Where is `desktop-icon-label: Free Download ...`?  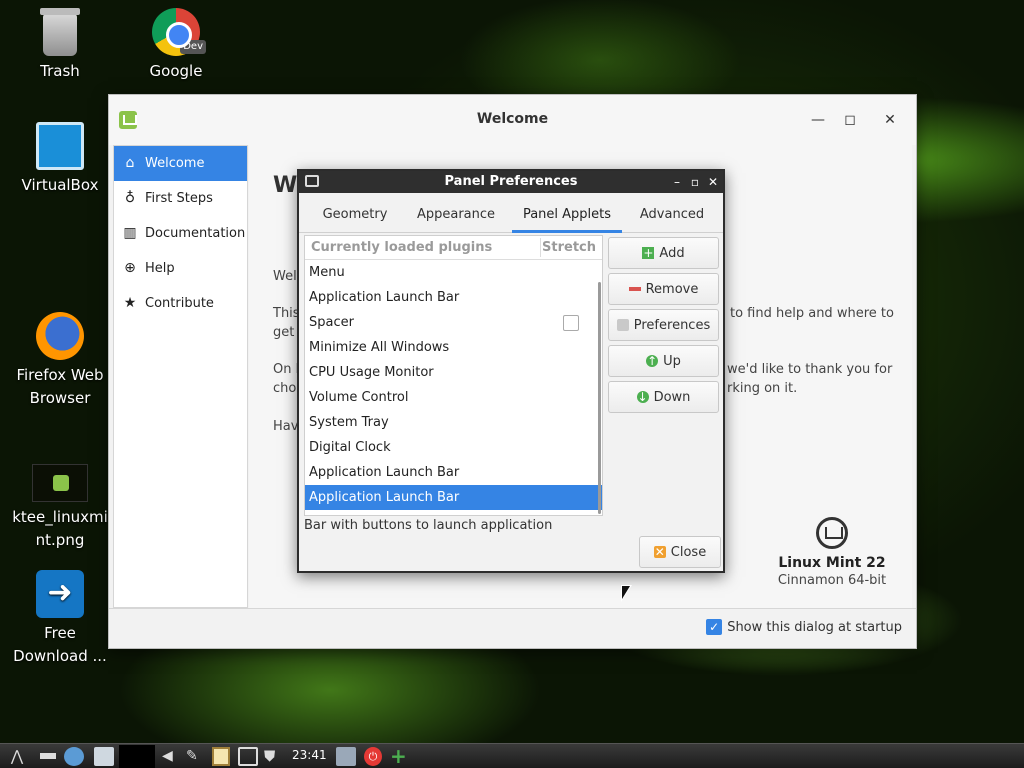
desktop-icon-label: Free Download ... is located at coordinates (60, 644).